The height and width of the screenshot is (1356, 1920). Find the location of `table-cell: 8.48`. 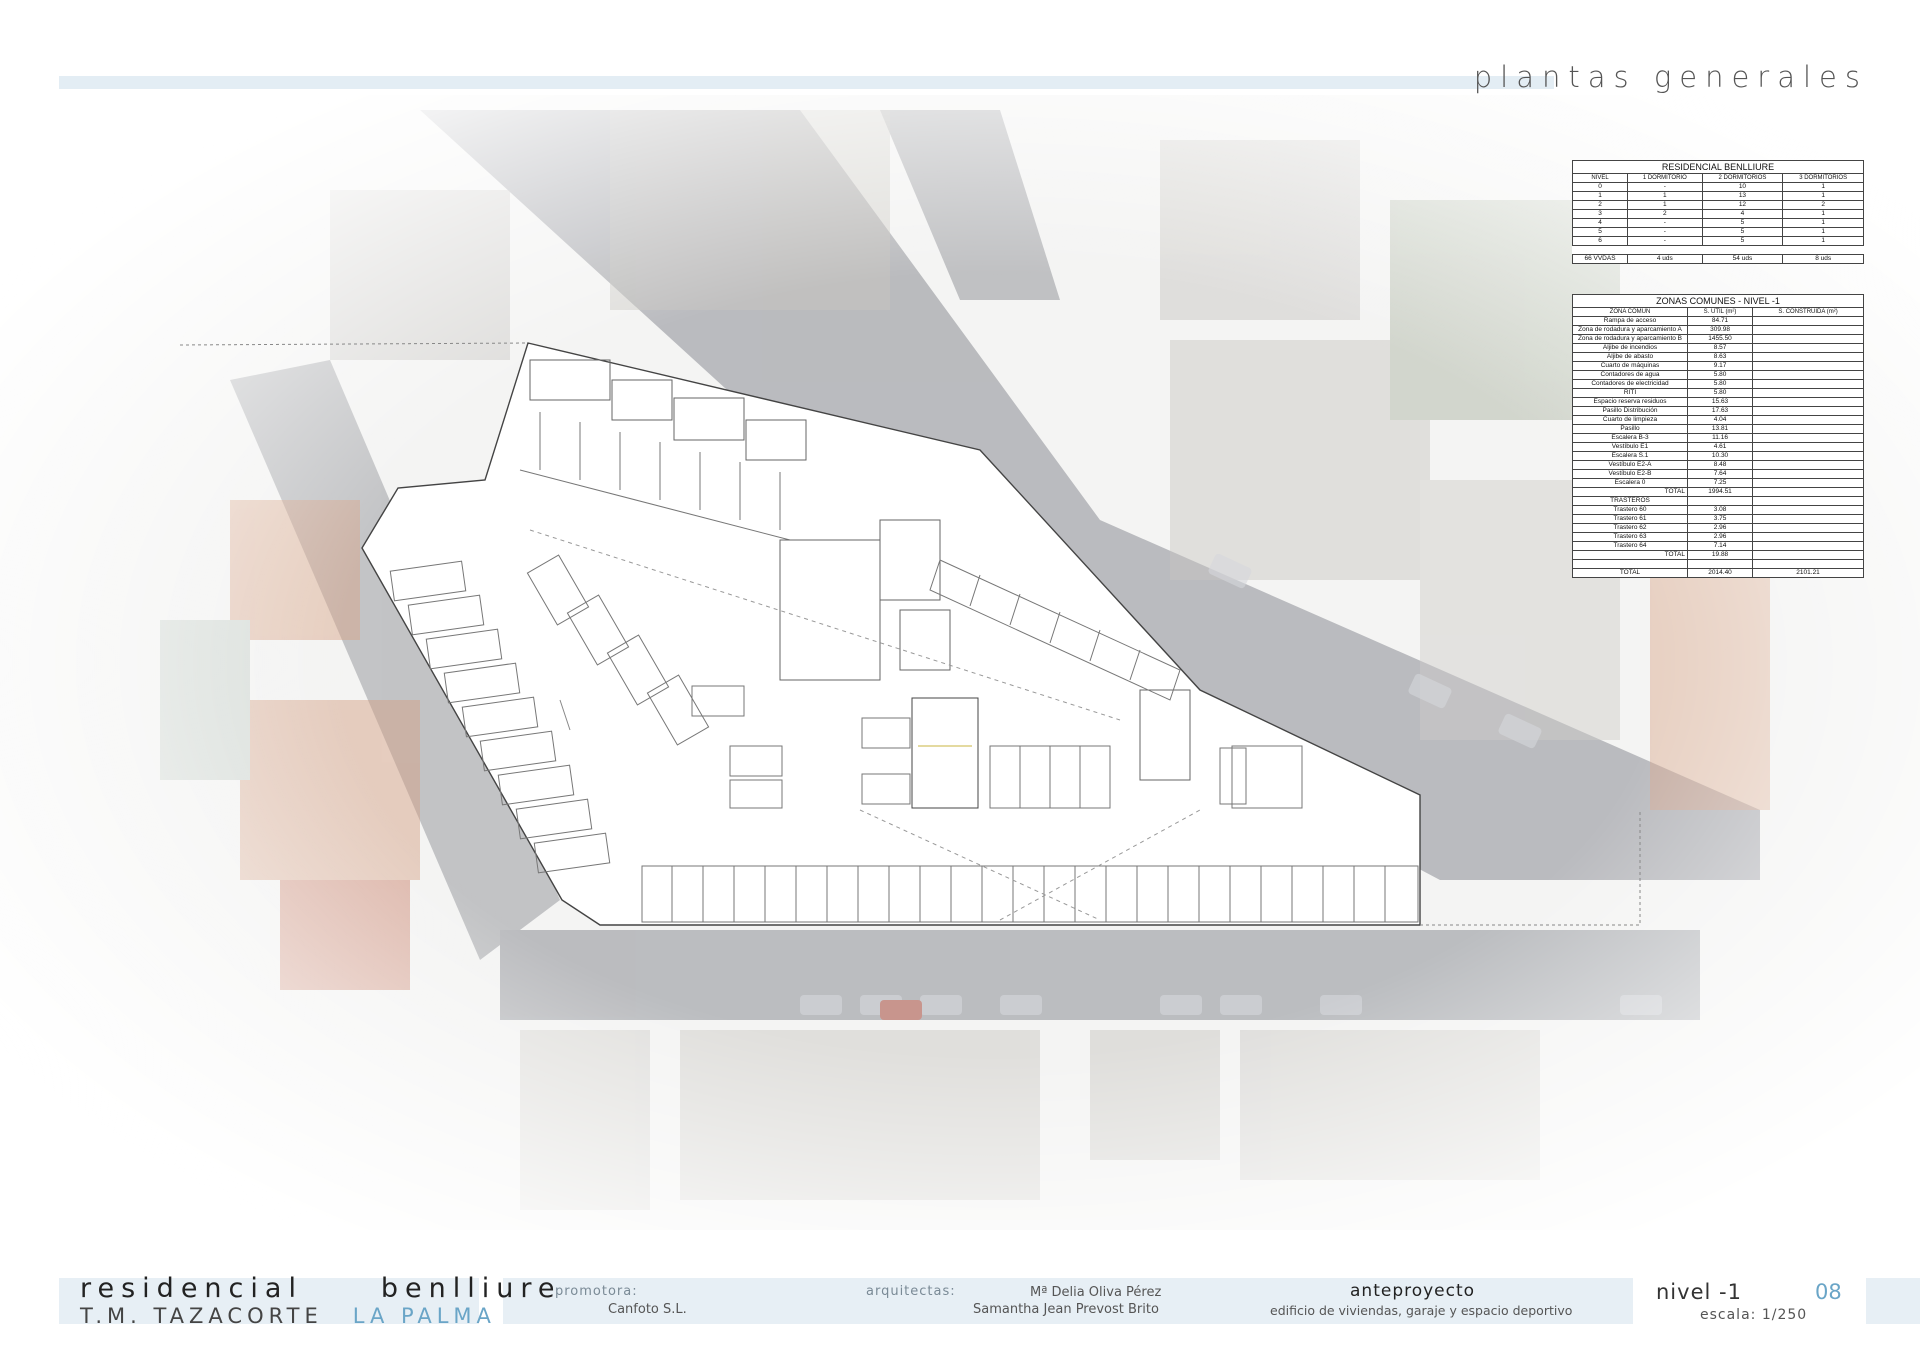

table-cell: 8.48 is located at coordinates (1720, 465).